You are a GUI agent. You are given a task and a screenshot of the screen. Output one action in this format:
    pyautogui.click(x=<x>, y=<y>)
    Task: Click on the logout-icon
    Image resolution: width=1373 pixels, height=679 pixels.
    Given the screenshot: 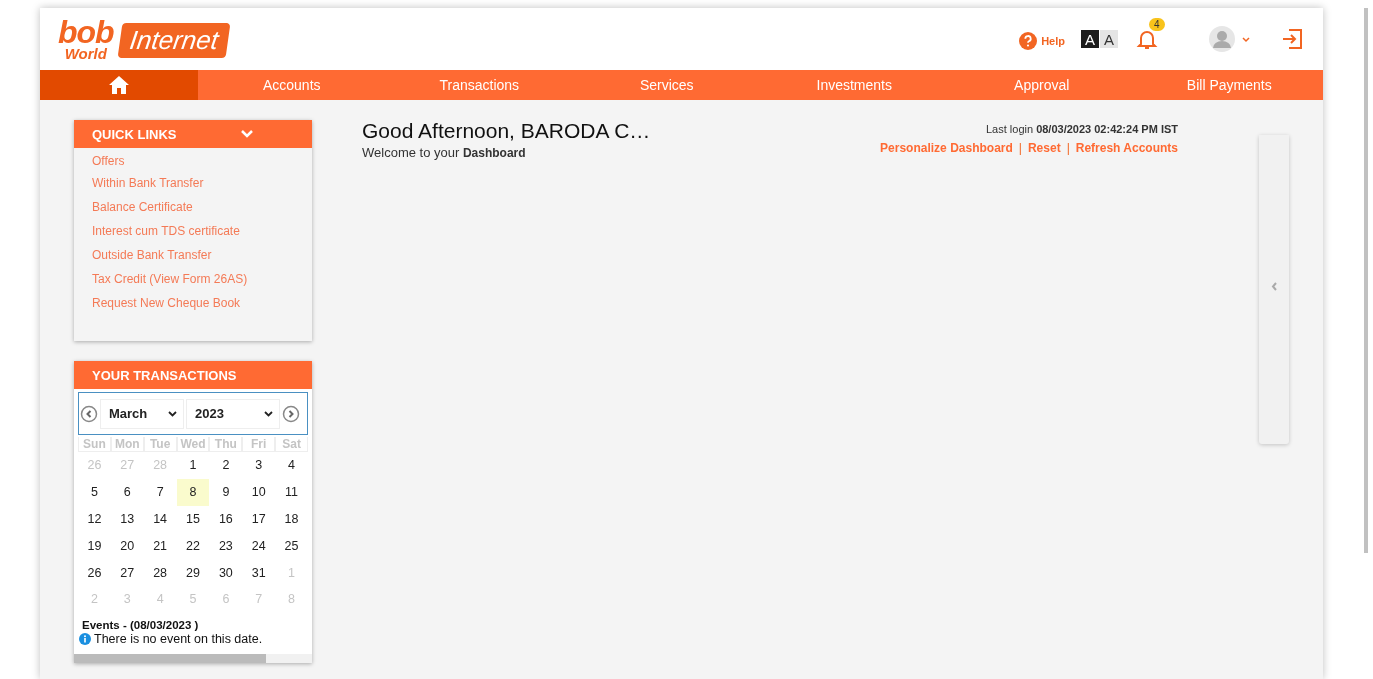 What is the action you would take?
    pyautogui.click(x=1292, y=39)
    